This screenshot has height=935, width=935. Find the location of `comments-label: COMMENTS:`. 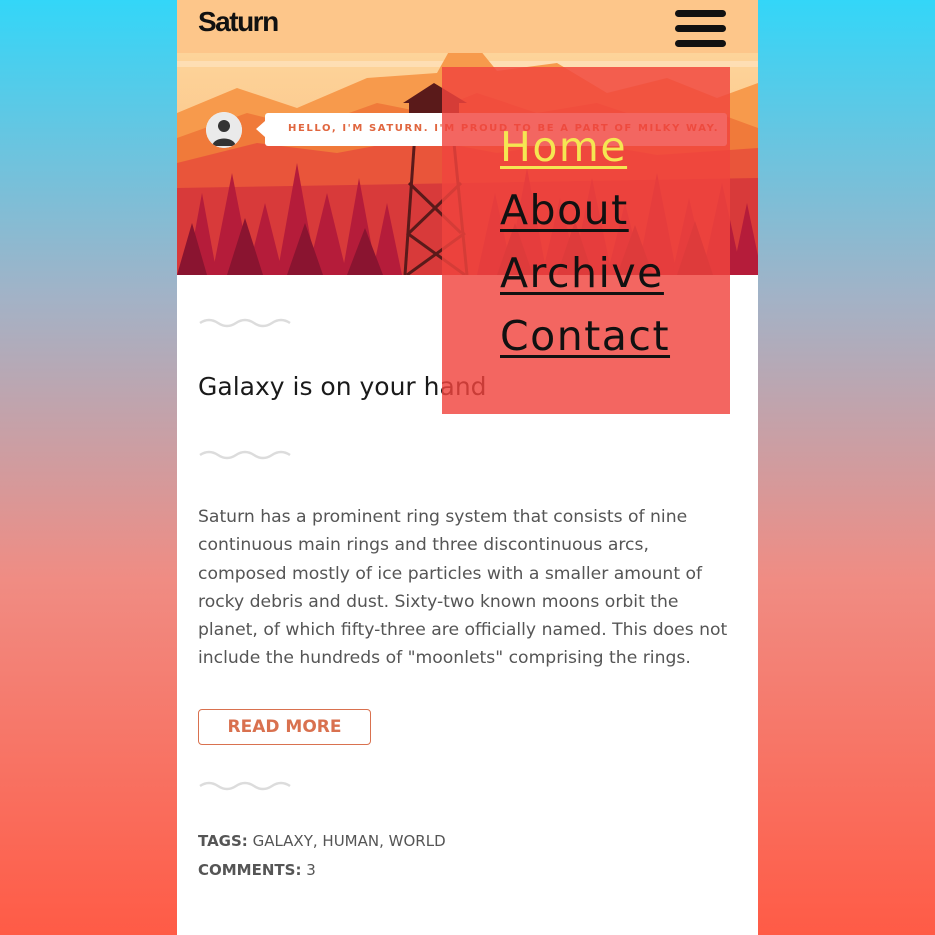

comments-label: COMMENTS: is located at coordinates (250, 870).